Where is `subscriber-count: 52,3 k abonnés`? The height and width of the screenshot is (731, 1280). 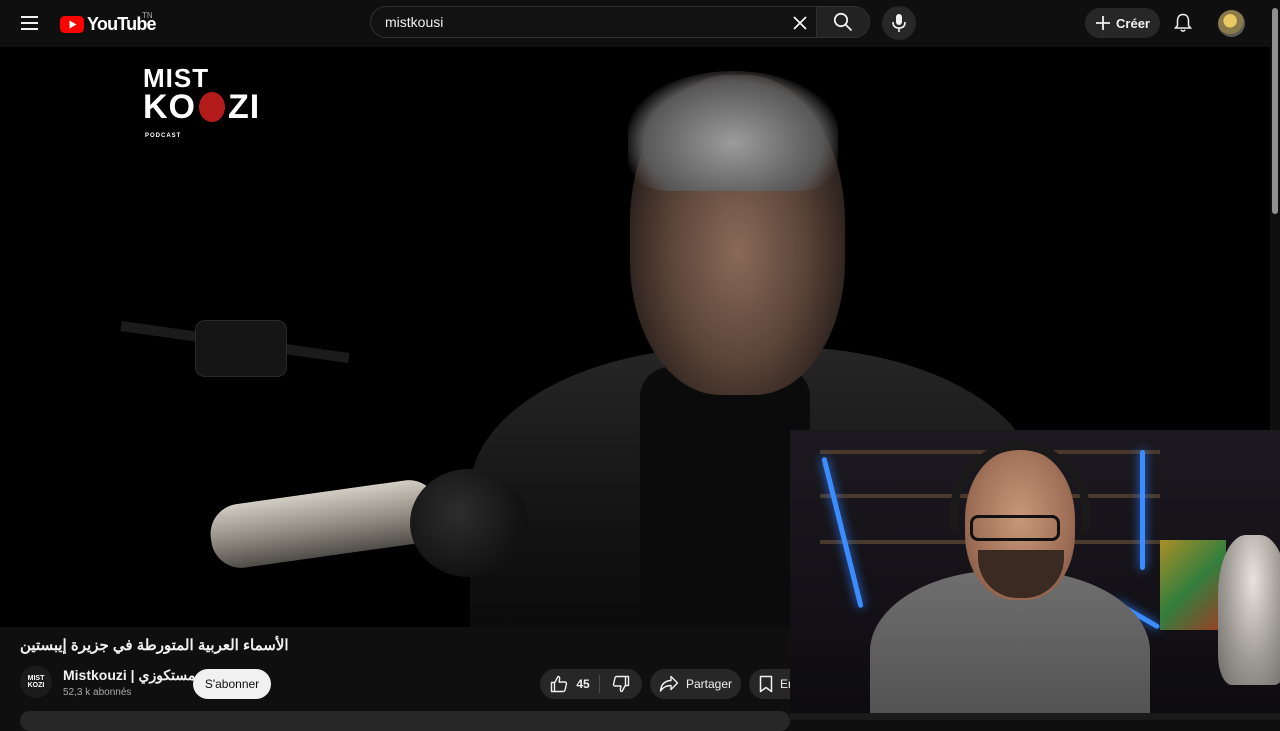
subscriber-count: 52,3 k abonnés is located at coordinates (97, 692).